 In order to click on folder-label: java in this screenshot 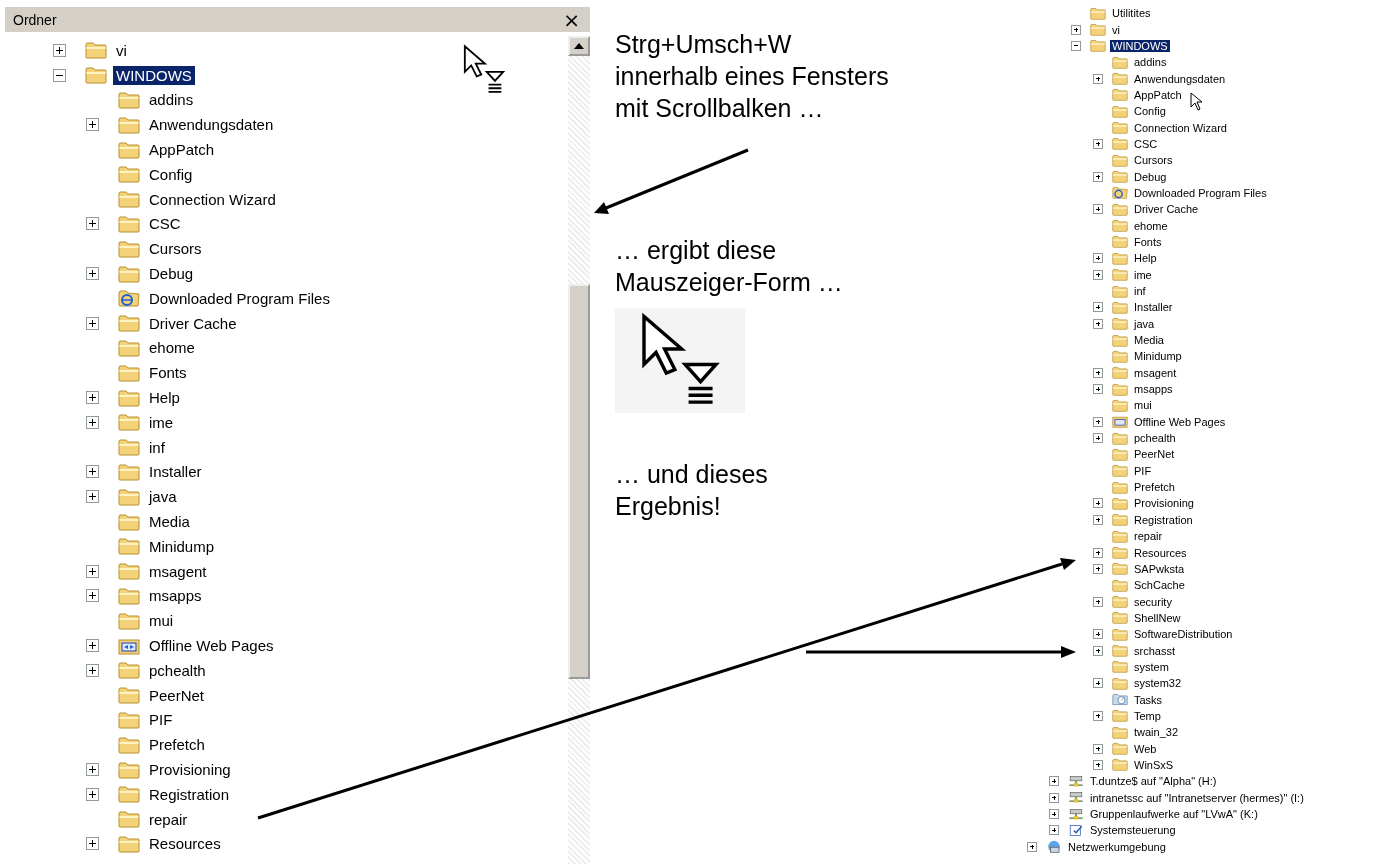, I will do `click(163, 497)`.